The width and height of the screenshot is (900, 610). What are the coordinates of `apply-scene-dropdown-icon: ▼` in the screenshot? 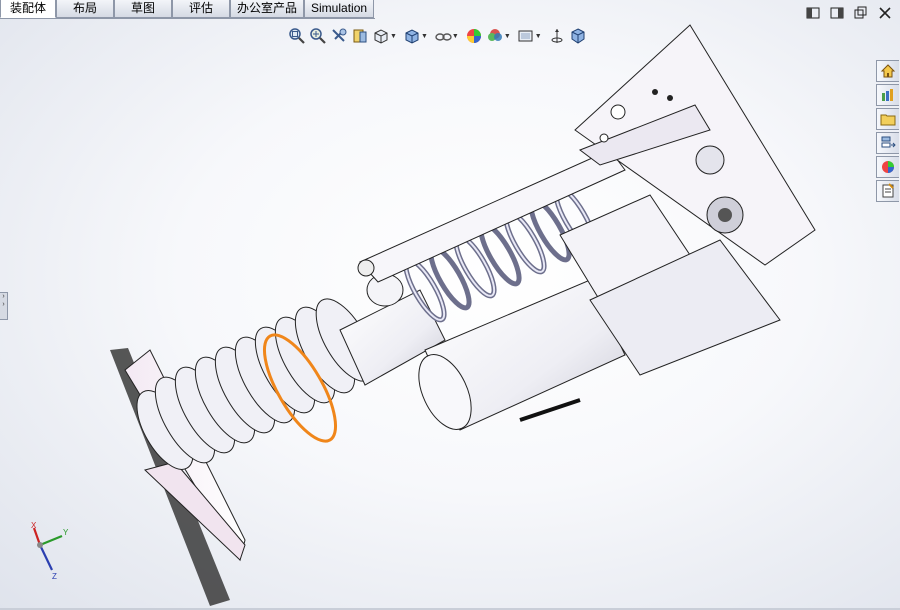 It's located at (507, 36).